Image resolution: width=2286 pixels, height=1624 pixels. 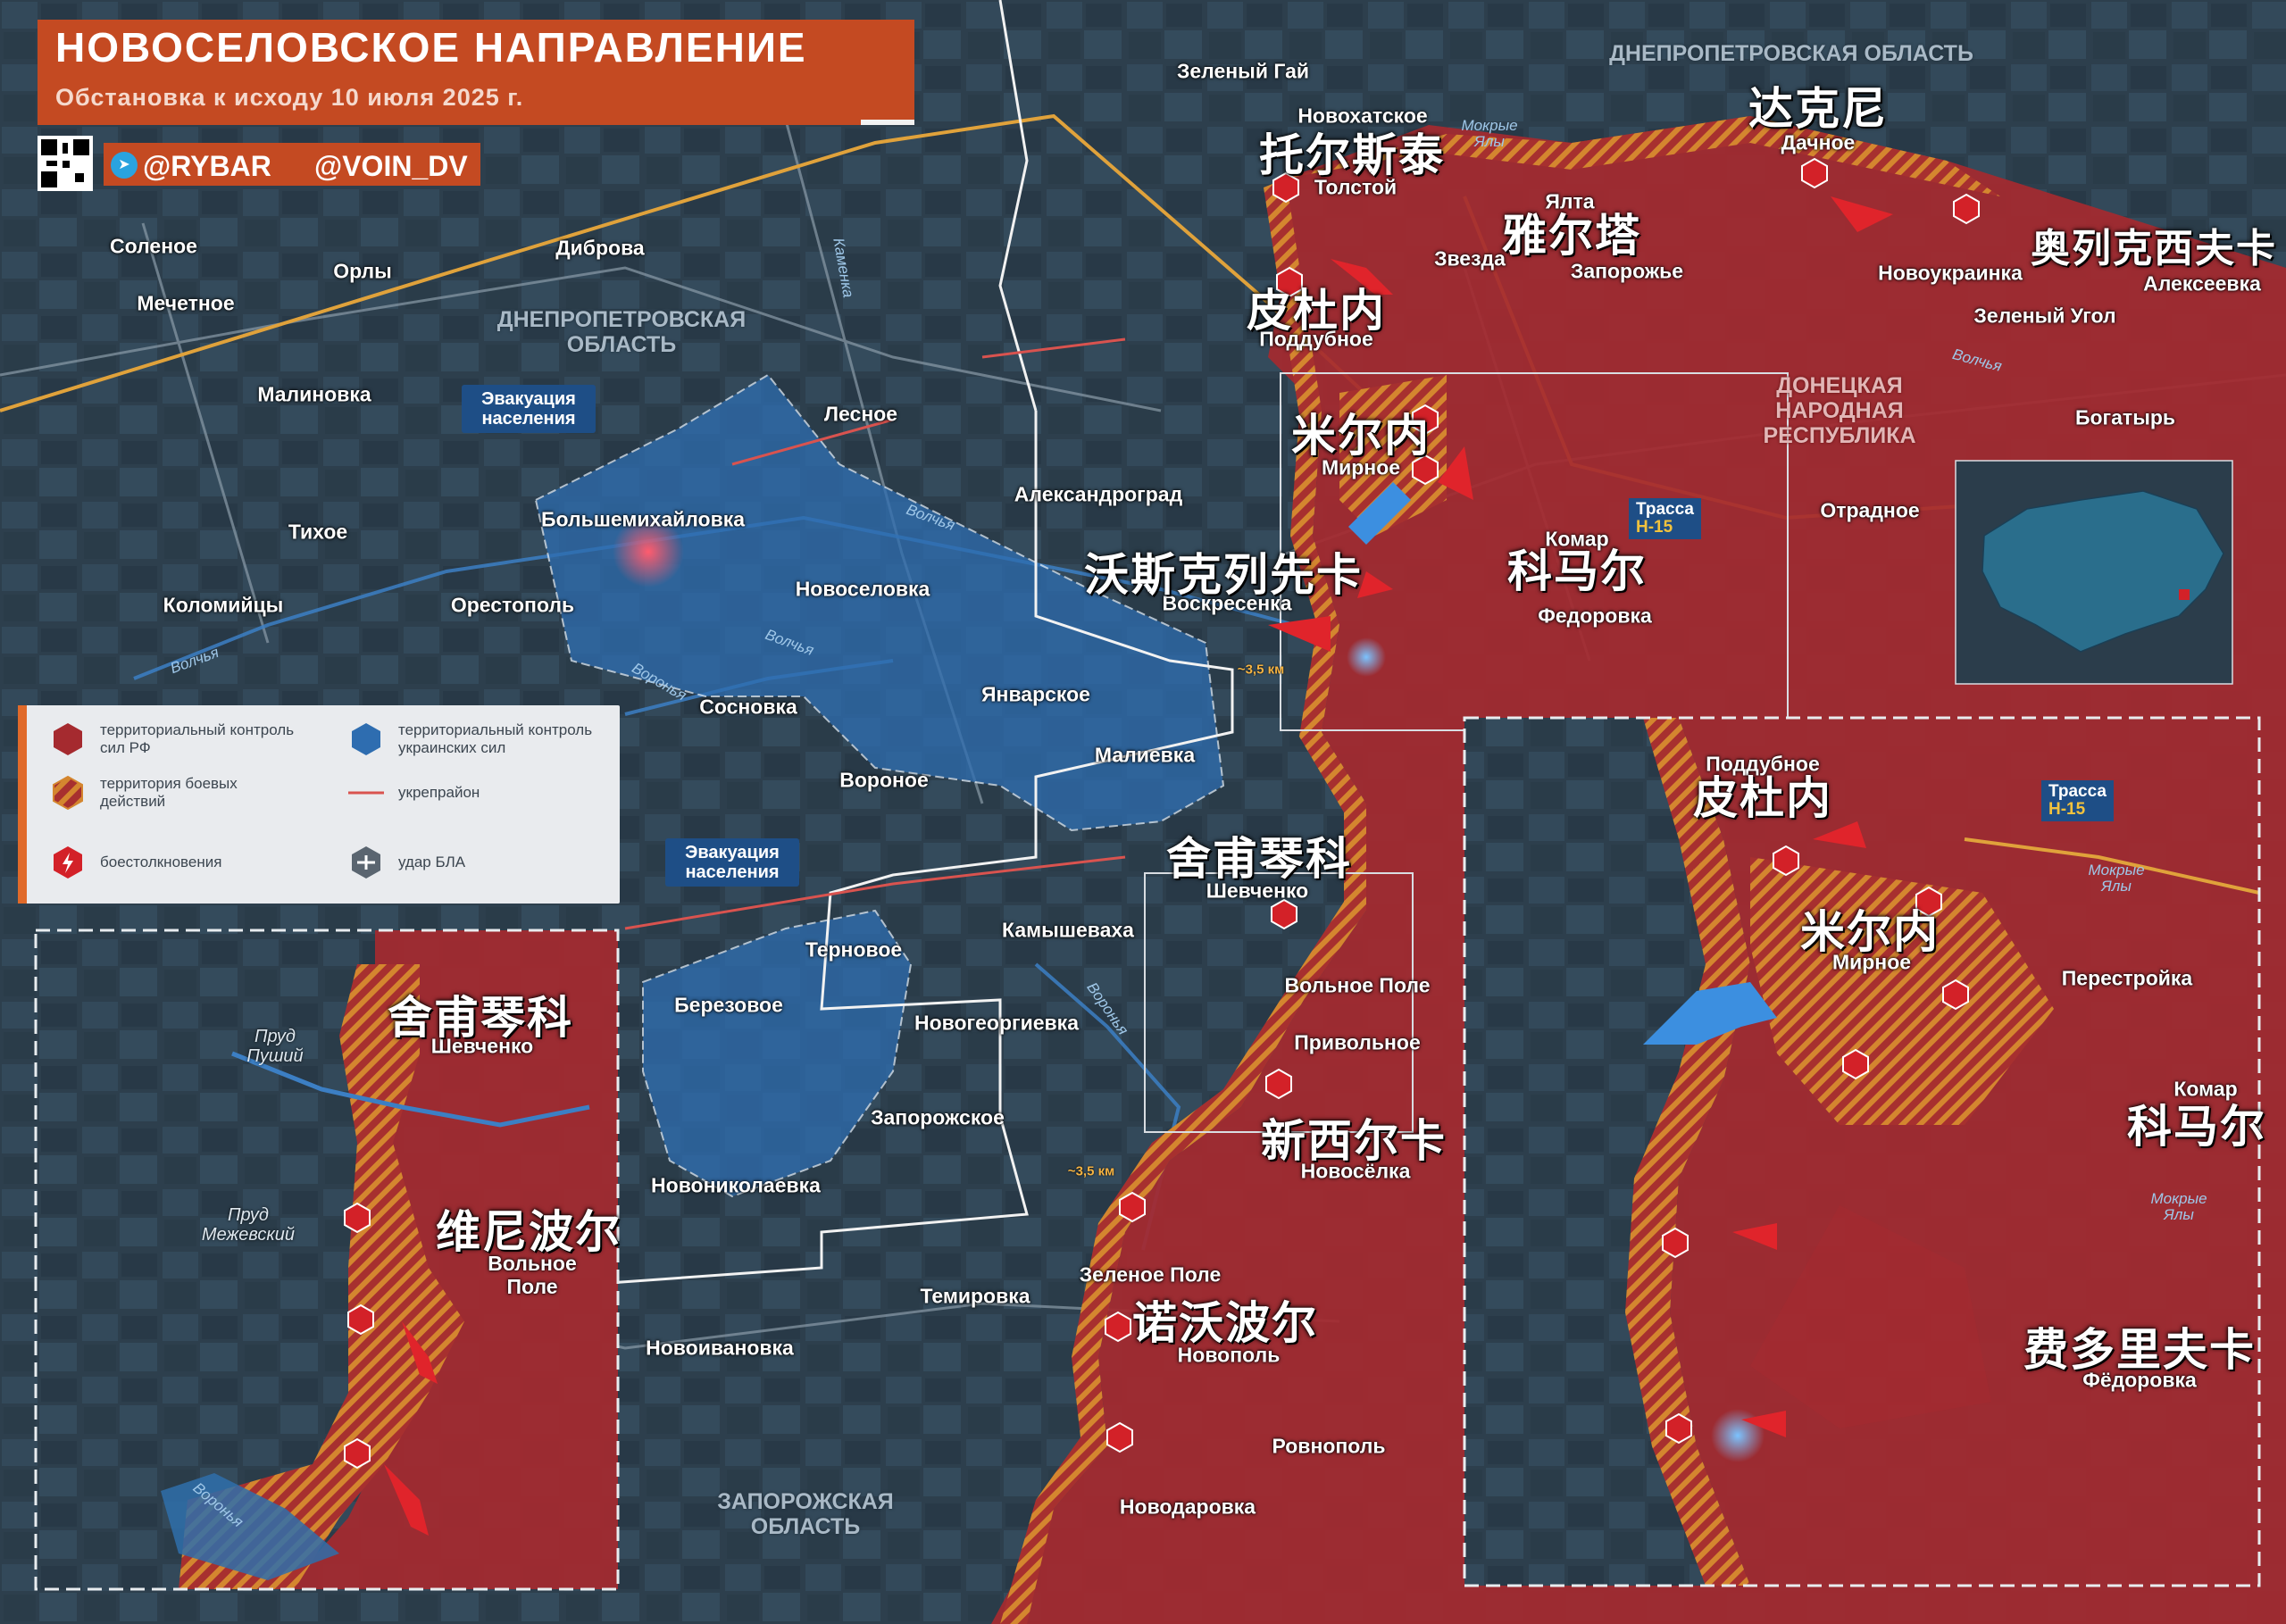 I want to click on town-aleksandrograd: Александроград, so click(x=1098, y=495).